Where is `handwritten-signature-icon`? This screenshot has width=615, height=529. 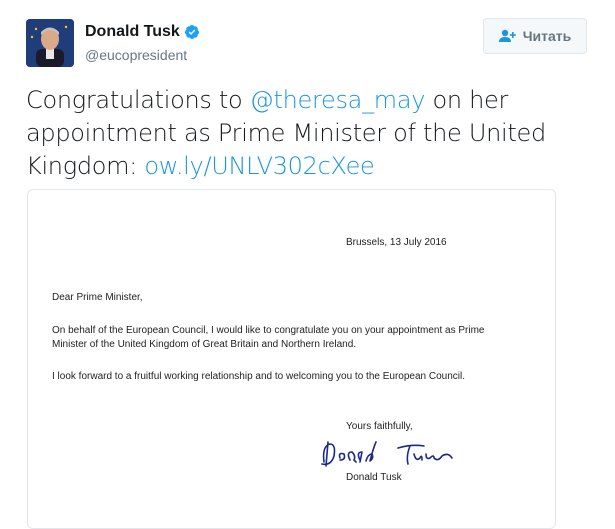 handwritten-signature-icon is located at coordinates (387, 454).